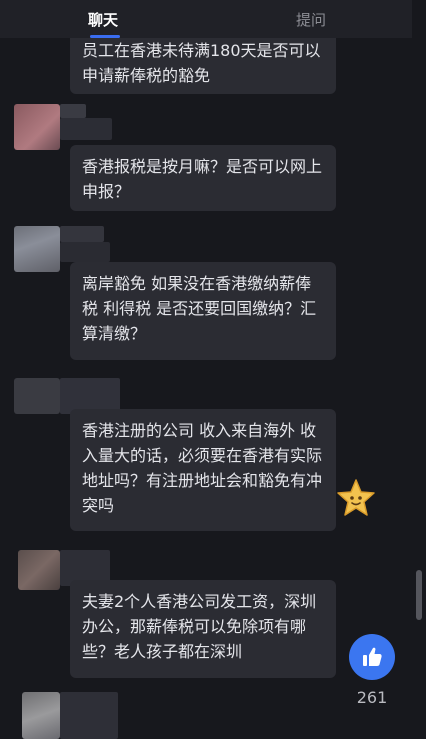 This screenshot has height=739, width=426. I want to click on scrollbar-track, so click(419, 388).